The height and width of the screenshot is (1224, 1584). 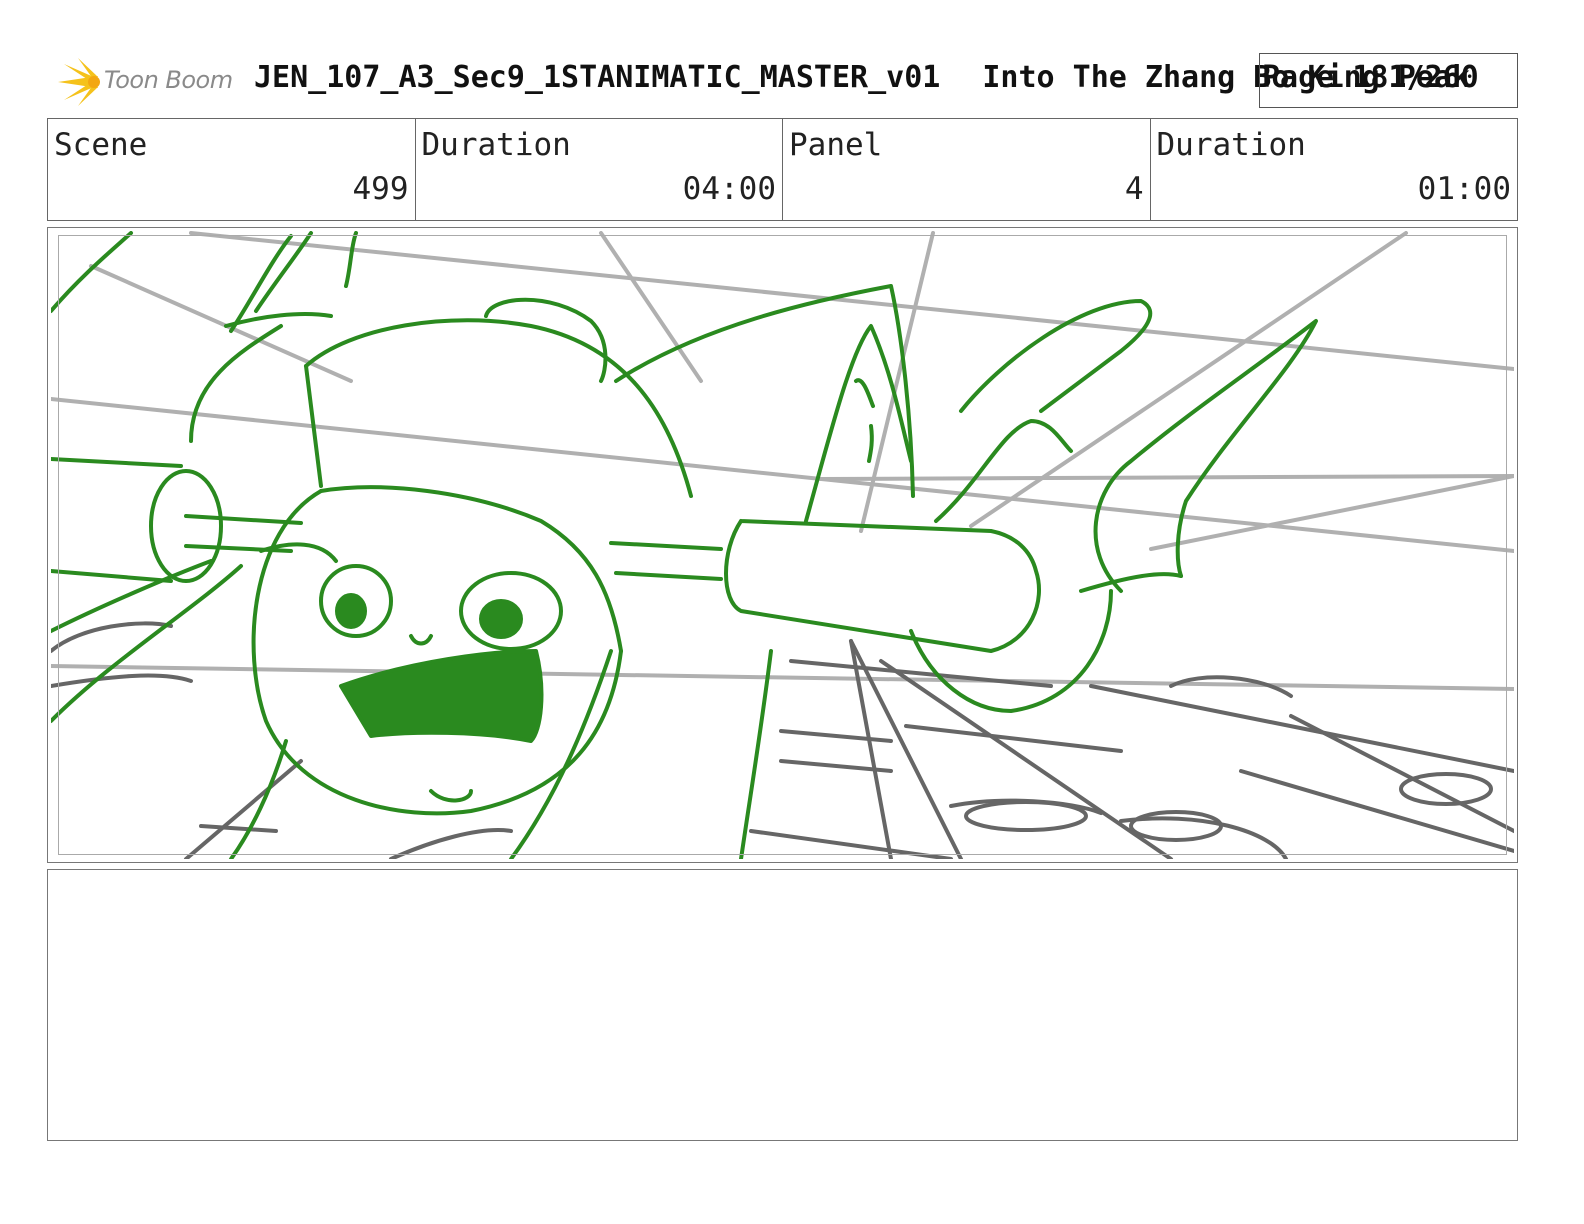 I want to click on scene-value: 499, so click(x=380, y=189).